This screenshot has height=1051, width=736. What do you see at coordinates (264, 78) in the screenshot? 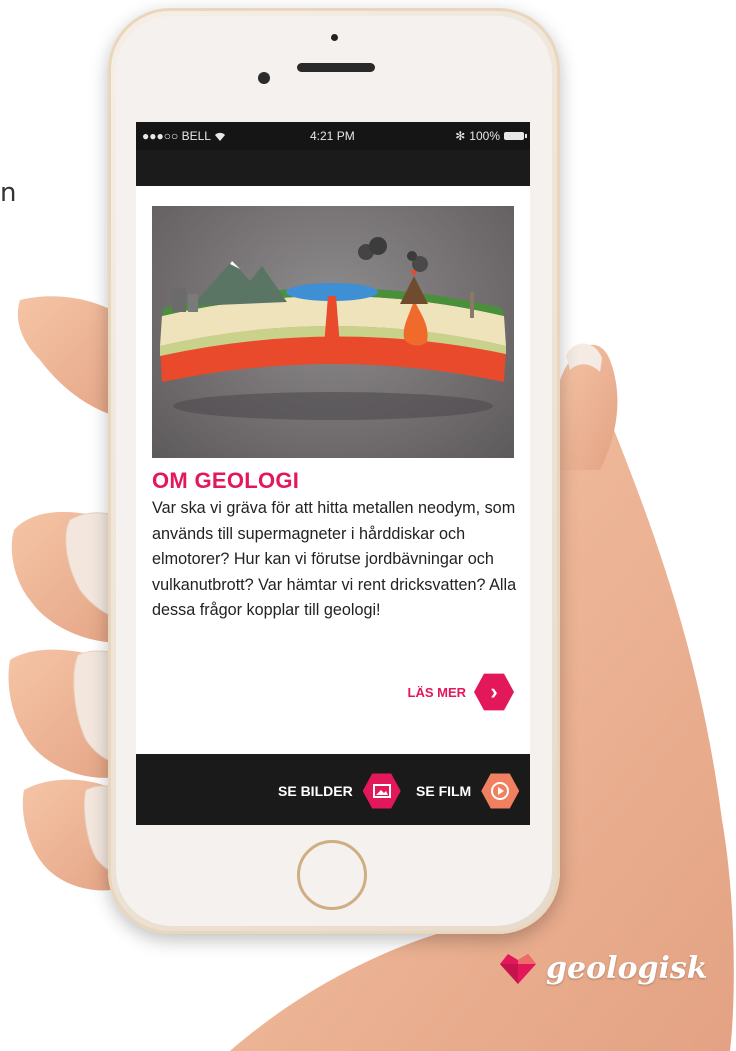
I see `front-camera` at bounding box center [264, 78].